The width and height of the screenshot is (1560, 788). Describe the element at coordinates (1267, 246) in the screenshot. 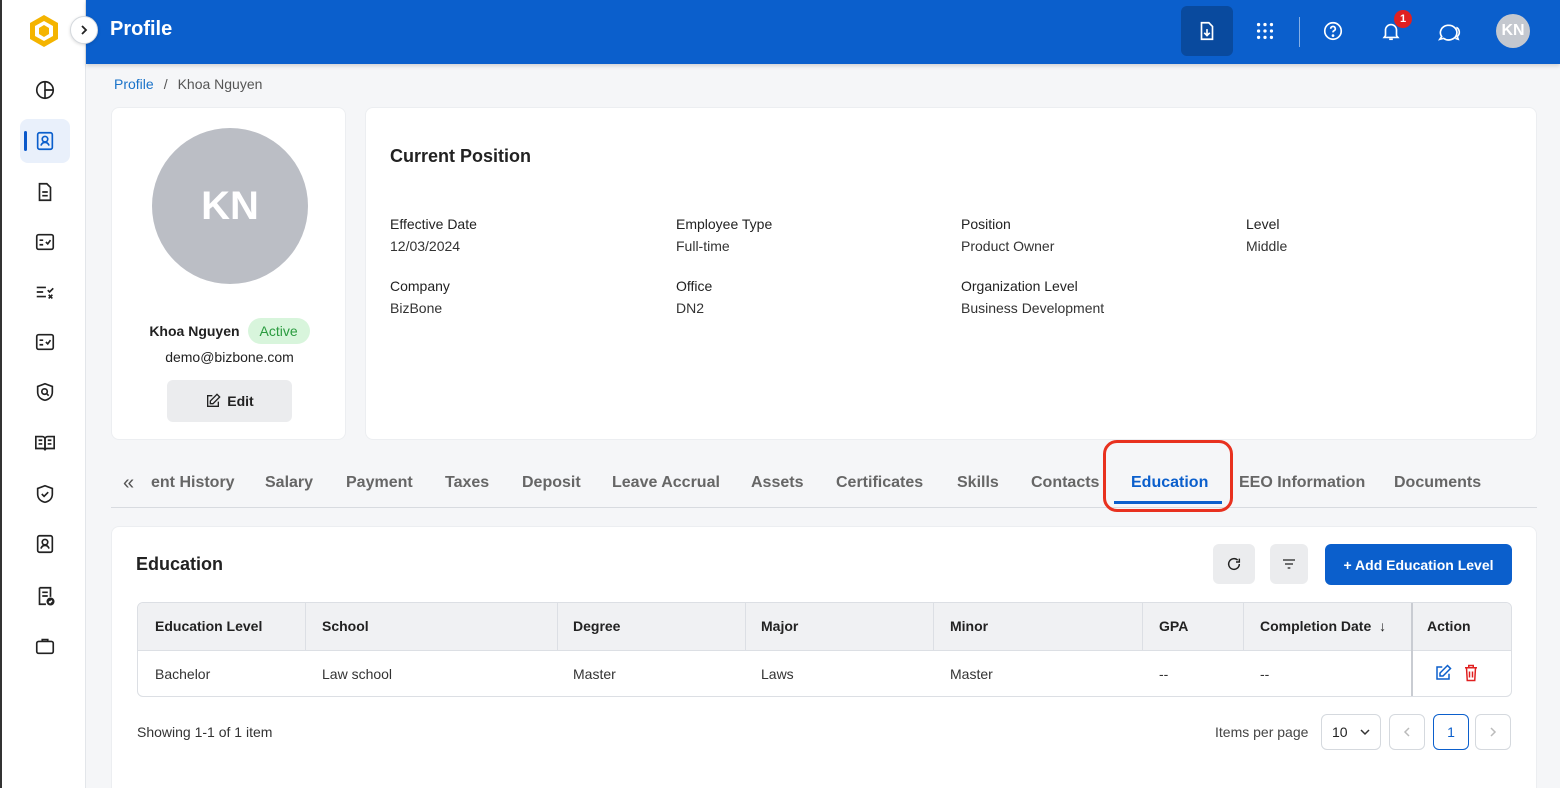

I see `field-value: Middle` at that location.